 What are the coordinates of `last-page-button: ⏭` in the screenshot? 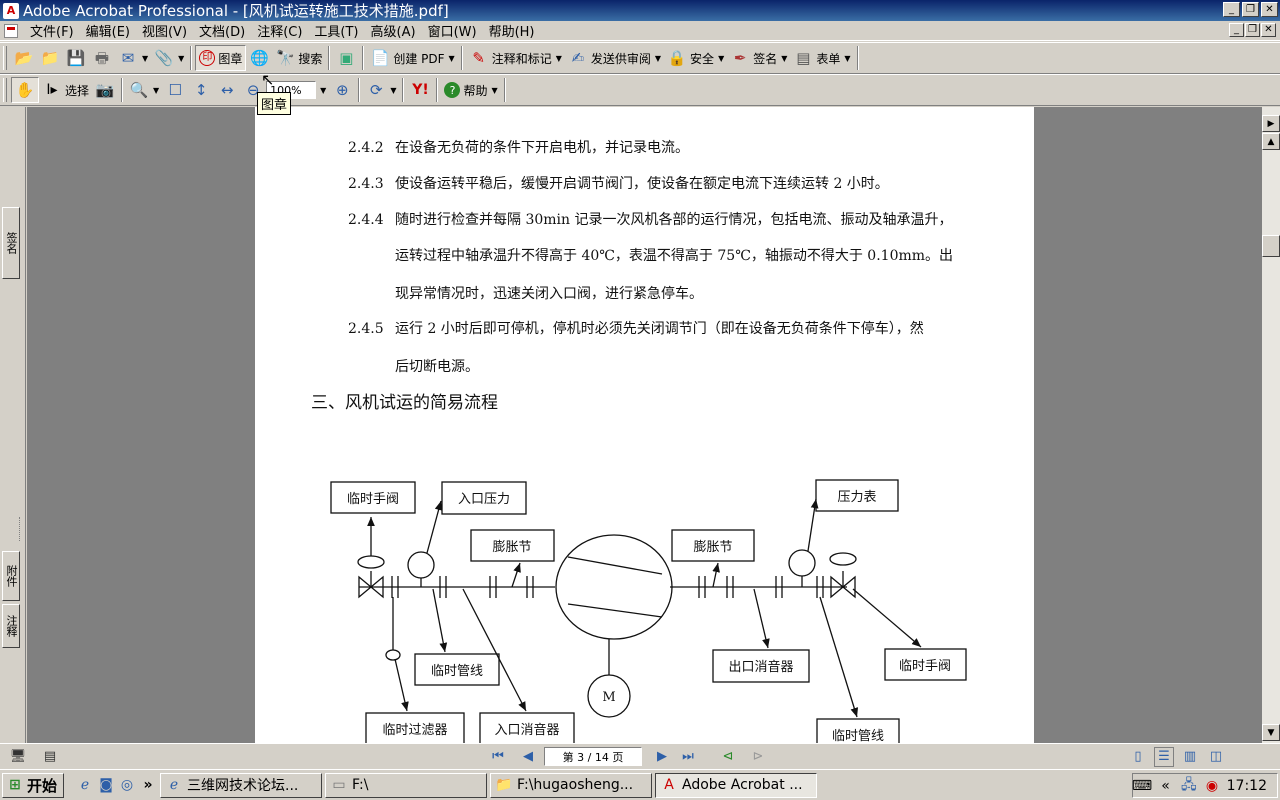 It's located at (688, 757).